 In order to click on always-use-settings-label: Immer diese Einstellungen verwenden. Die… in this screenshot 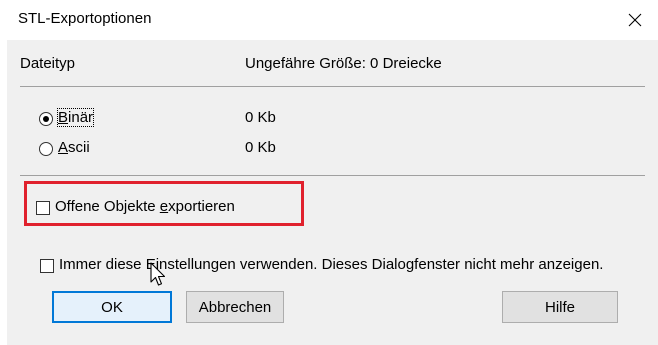, I will do `click(331, 264)`.